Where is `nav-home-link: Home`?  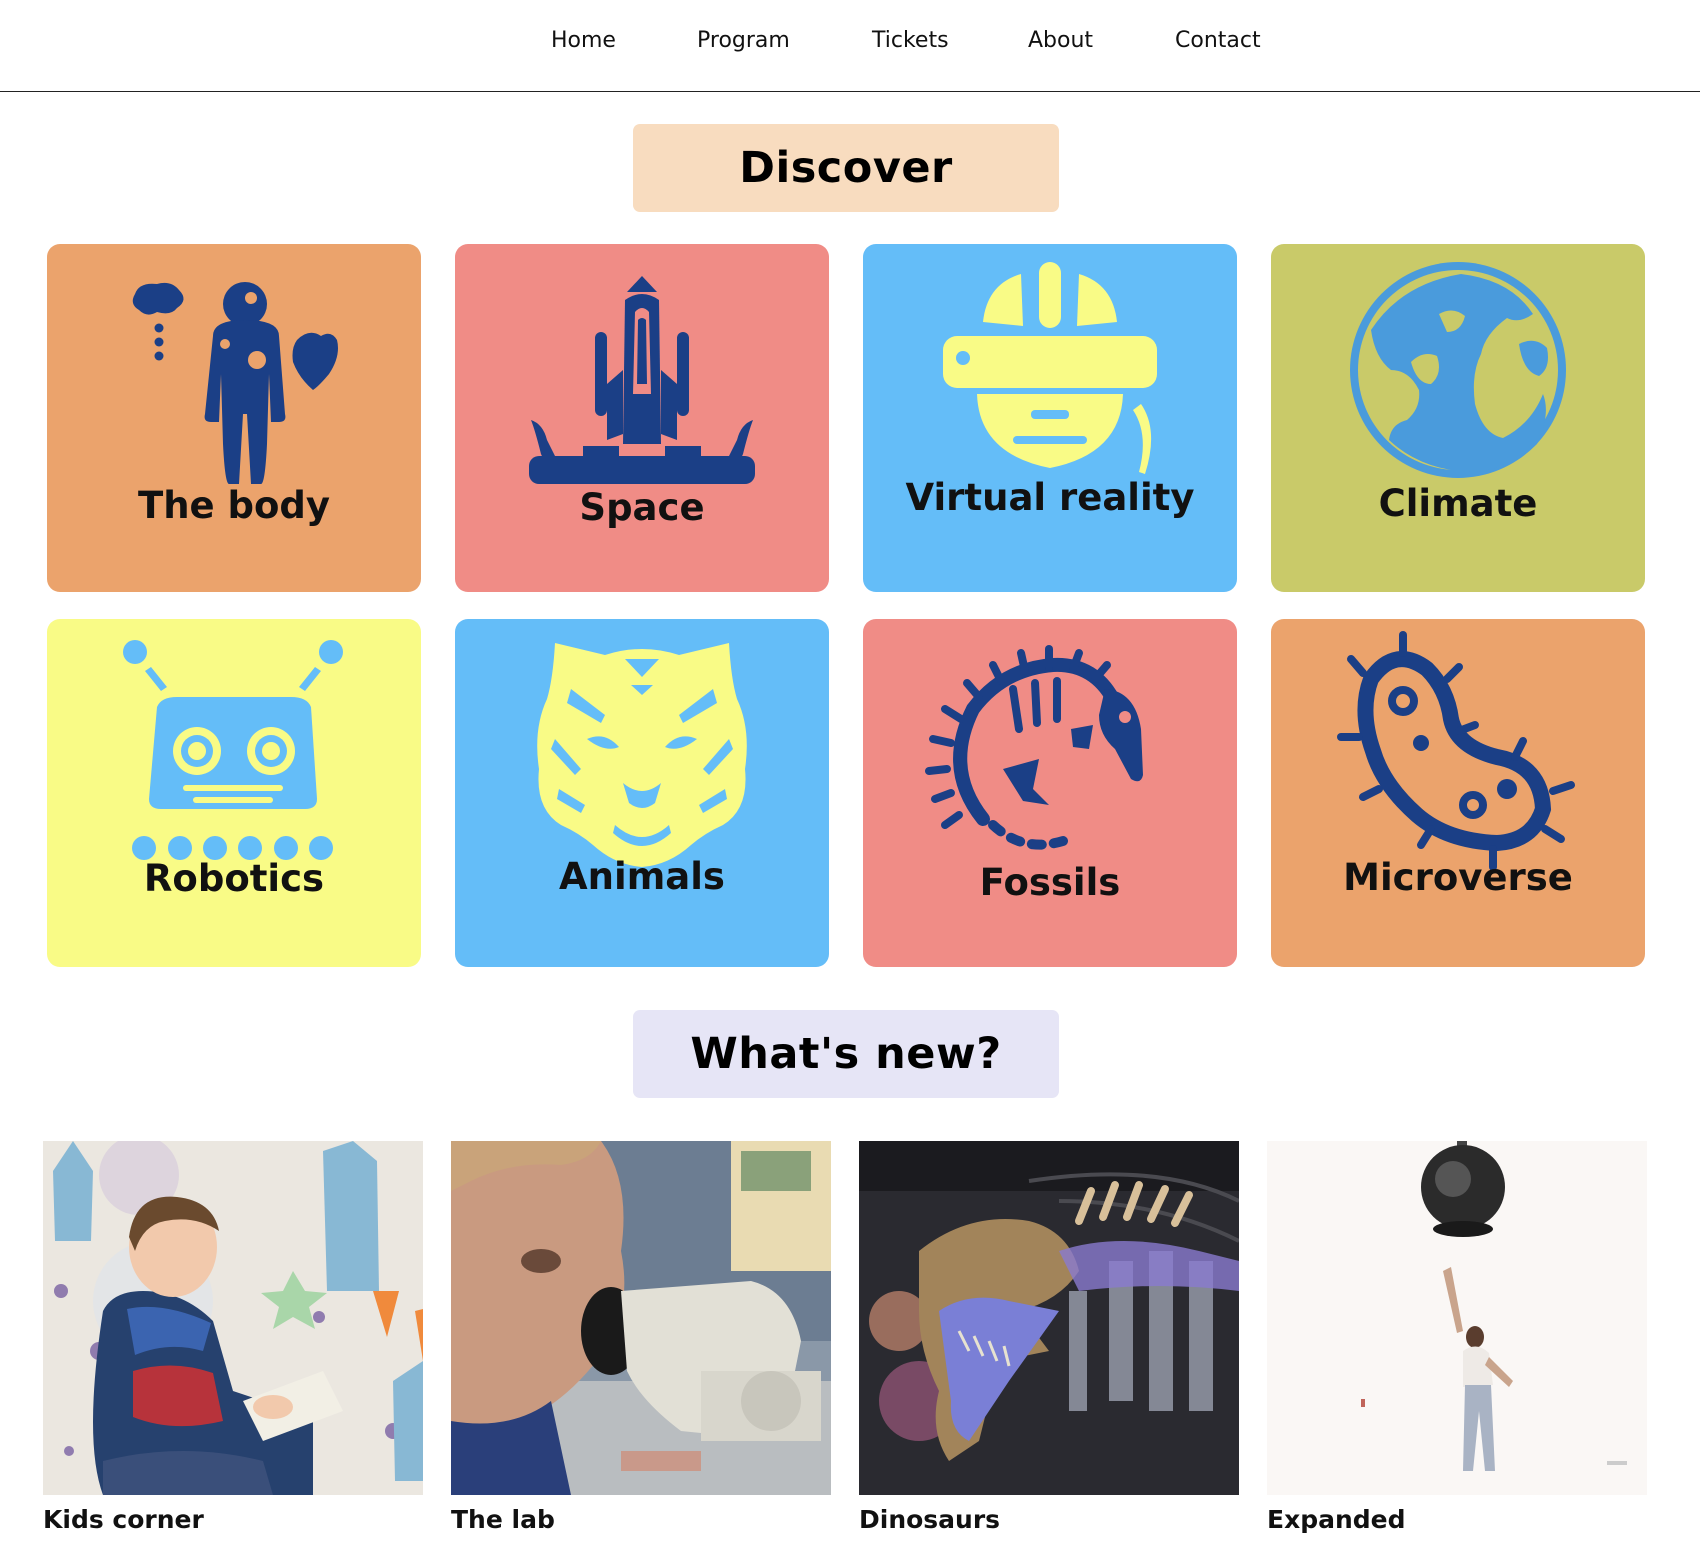
nav-home-link: Home is located at coordinates (583, 40).